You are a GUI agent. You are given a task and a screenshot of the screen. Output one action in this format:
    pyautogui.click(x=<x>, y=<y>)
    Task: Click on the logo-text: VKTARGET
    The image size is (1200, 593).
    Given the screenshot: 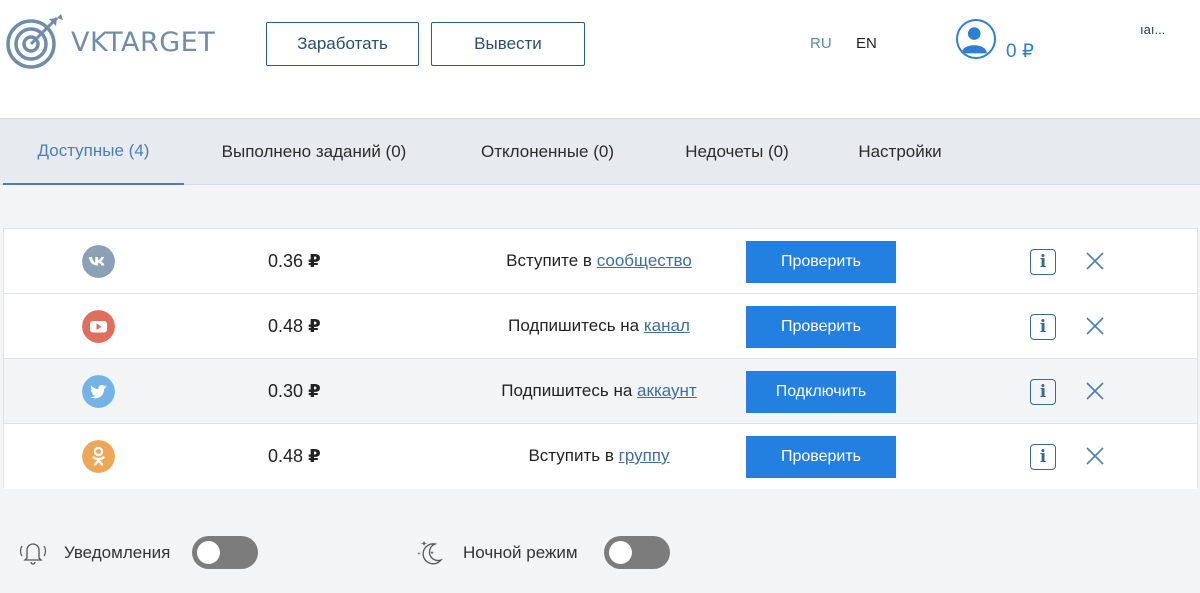 What is the action you would take?
    pyautogui.click(x=143, y=42)
    